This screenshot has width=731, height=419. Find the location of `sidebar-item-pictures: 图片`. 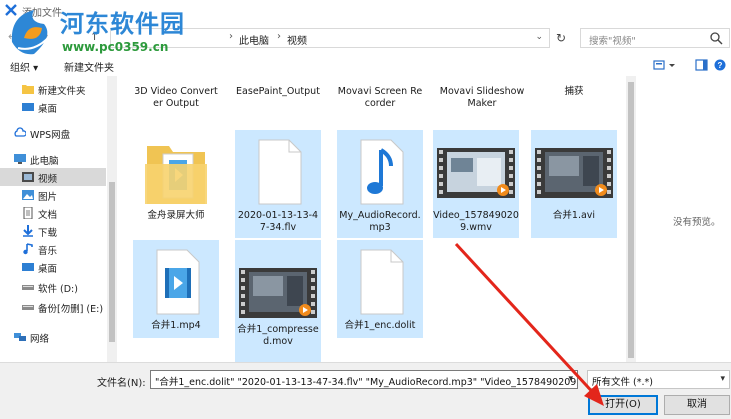

sidebar-item-pictures: 图片 is located at coordinates (53, 195).